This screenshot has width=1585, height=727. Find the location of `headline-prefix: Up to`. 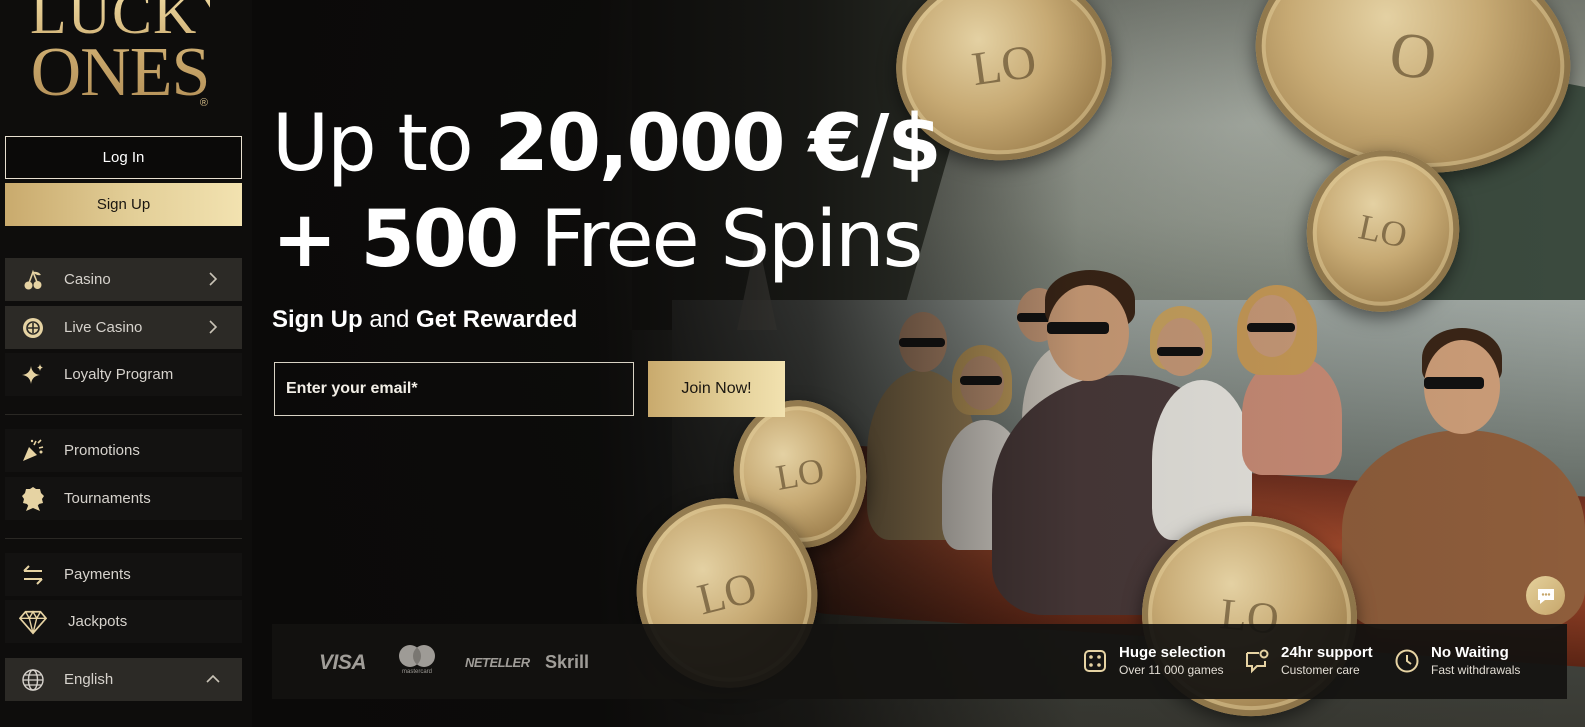

headline-prefix: Up to is located at coordinates (383, 144).